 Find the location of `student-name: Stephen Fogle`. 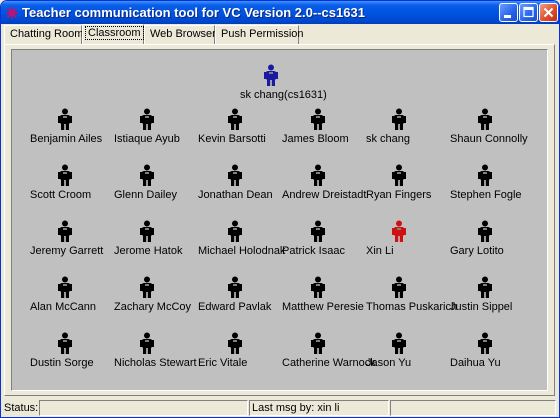

student-name: Stephen Fogle is located at coordinates (486, 195).